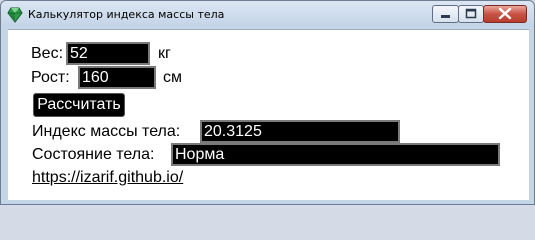 Image resolution: width=535 pixels, height=240 pixels. Describe the element at coordinates (47, 53) in the screenshot. I see `weight-label: Вес:` at that location.